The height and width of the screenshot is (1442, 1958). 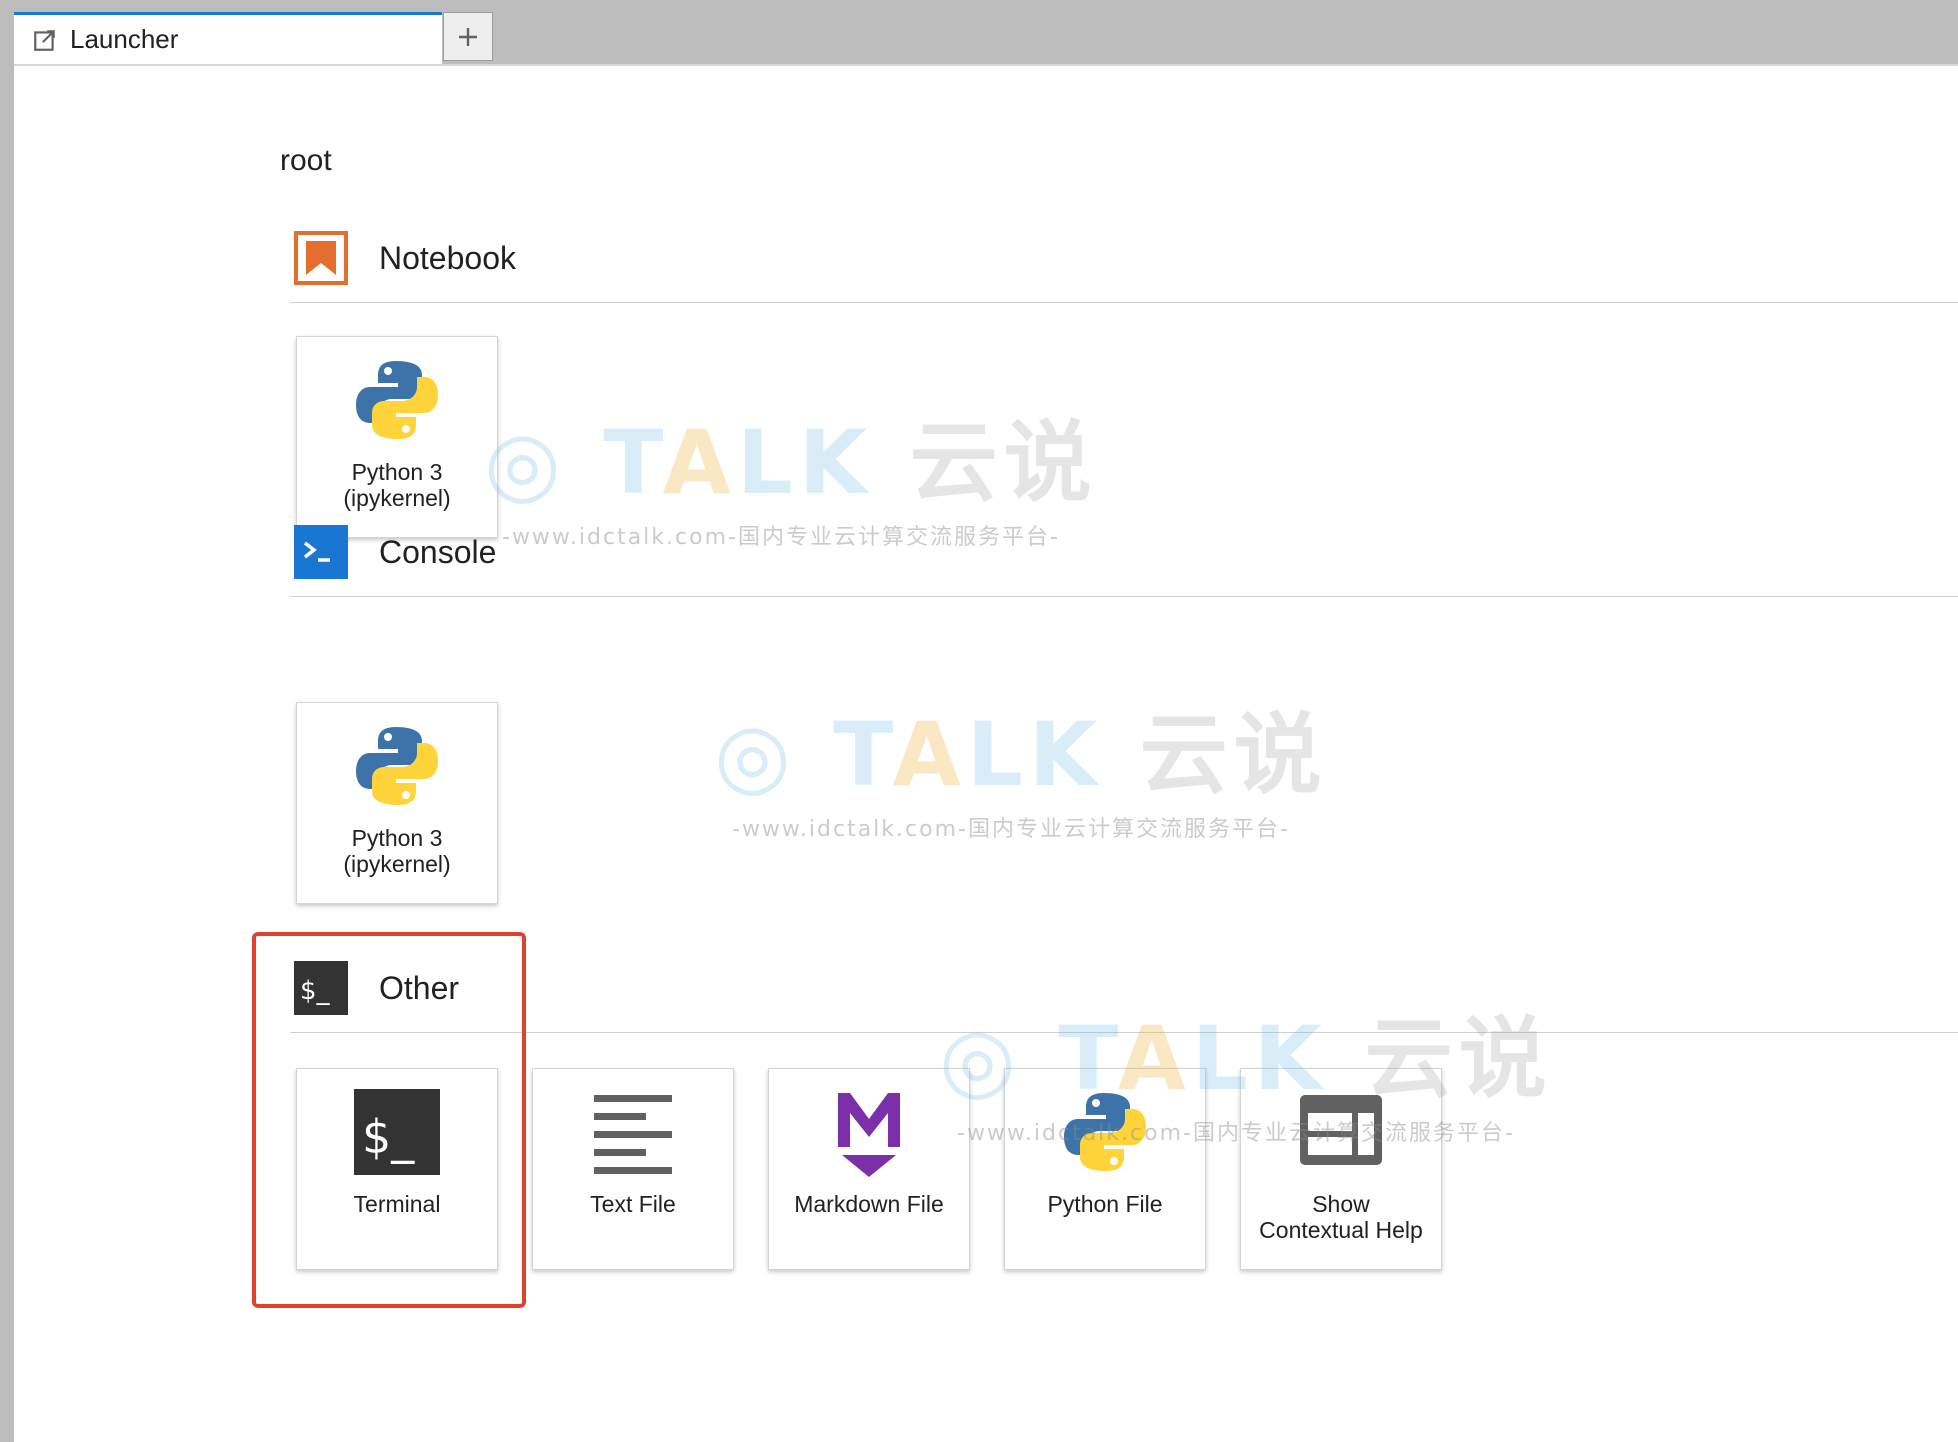 What do you see at coordinates (228, 38) in the screenshot?
I see `tab-launcher: Launcher` at bounding box center [228, 38].